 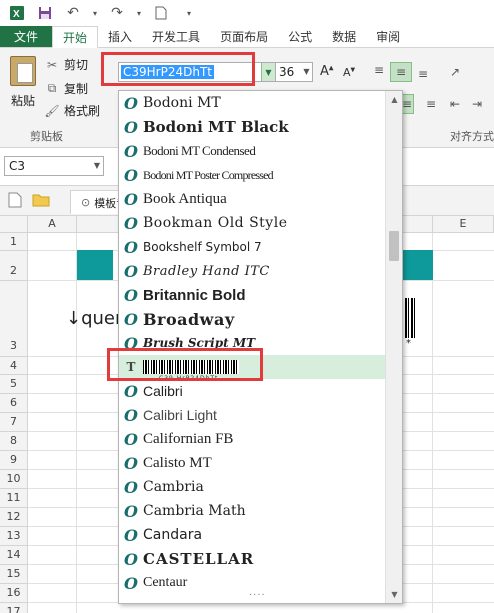 What do you see at coordinates (163, 391) in the screenshot?
I see `font-option-label: Calibri` at bounding box center [163, 391].